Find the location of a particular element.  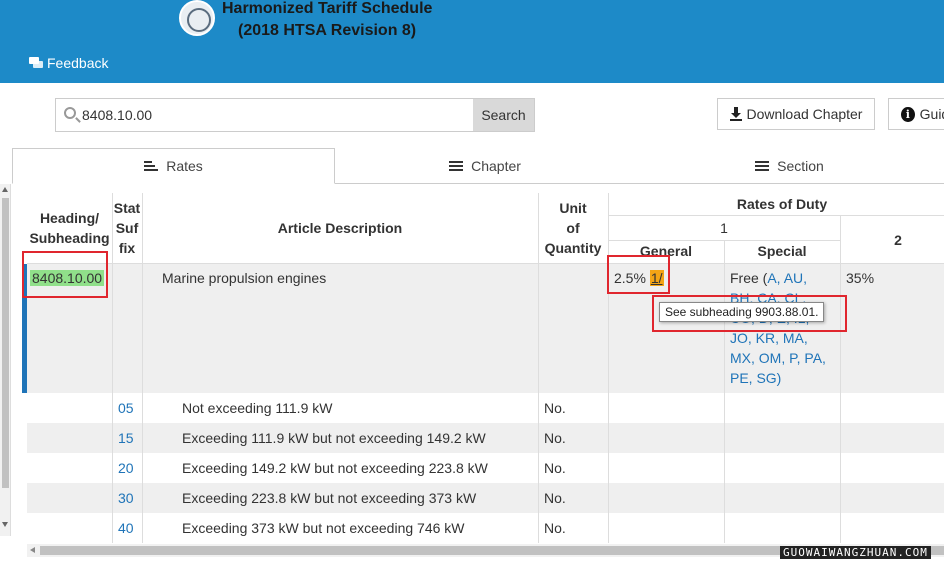

header-rates-of-duty: Rates of Duty is located at coordinates (782, 204).